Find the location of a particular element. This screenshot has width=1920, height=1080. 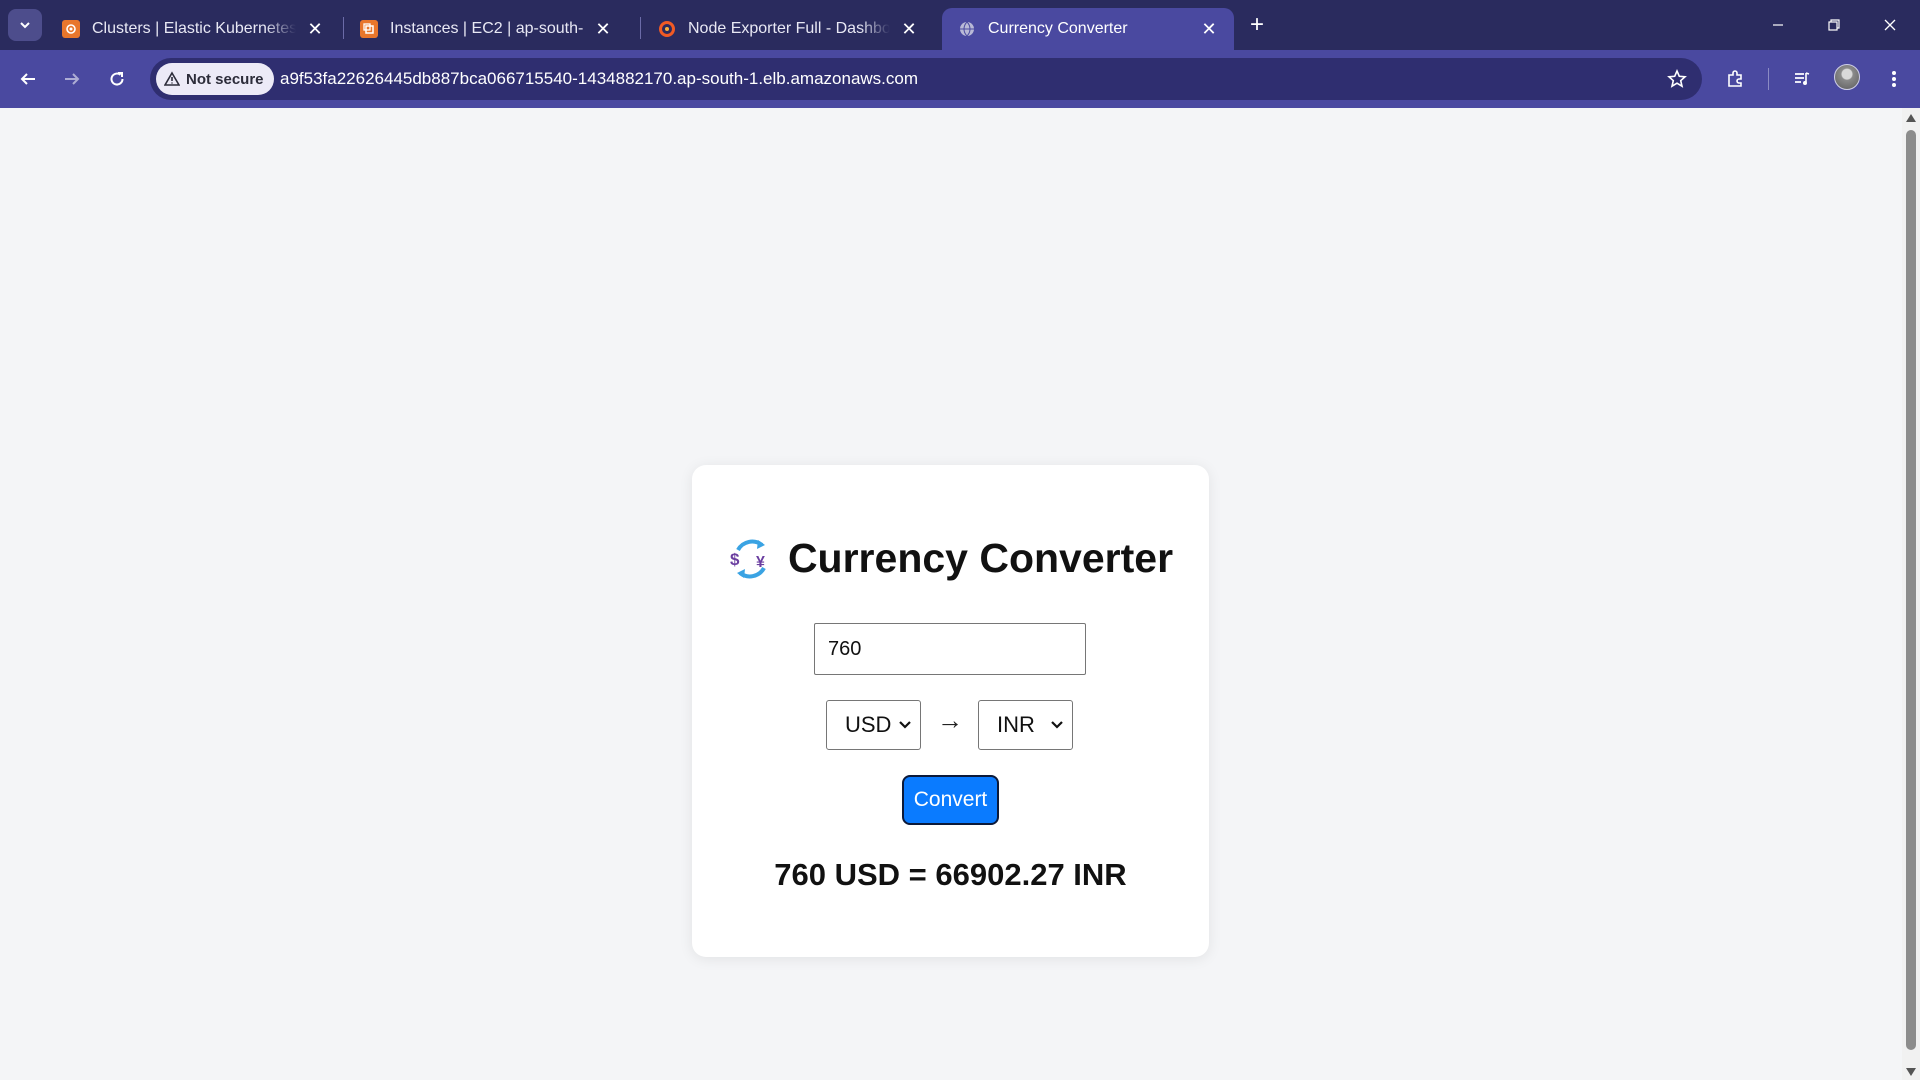

from-currency-select: USD is located at coordinates (873, 725).